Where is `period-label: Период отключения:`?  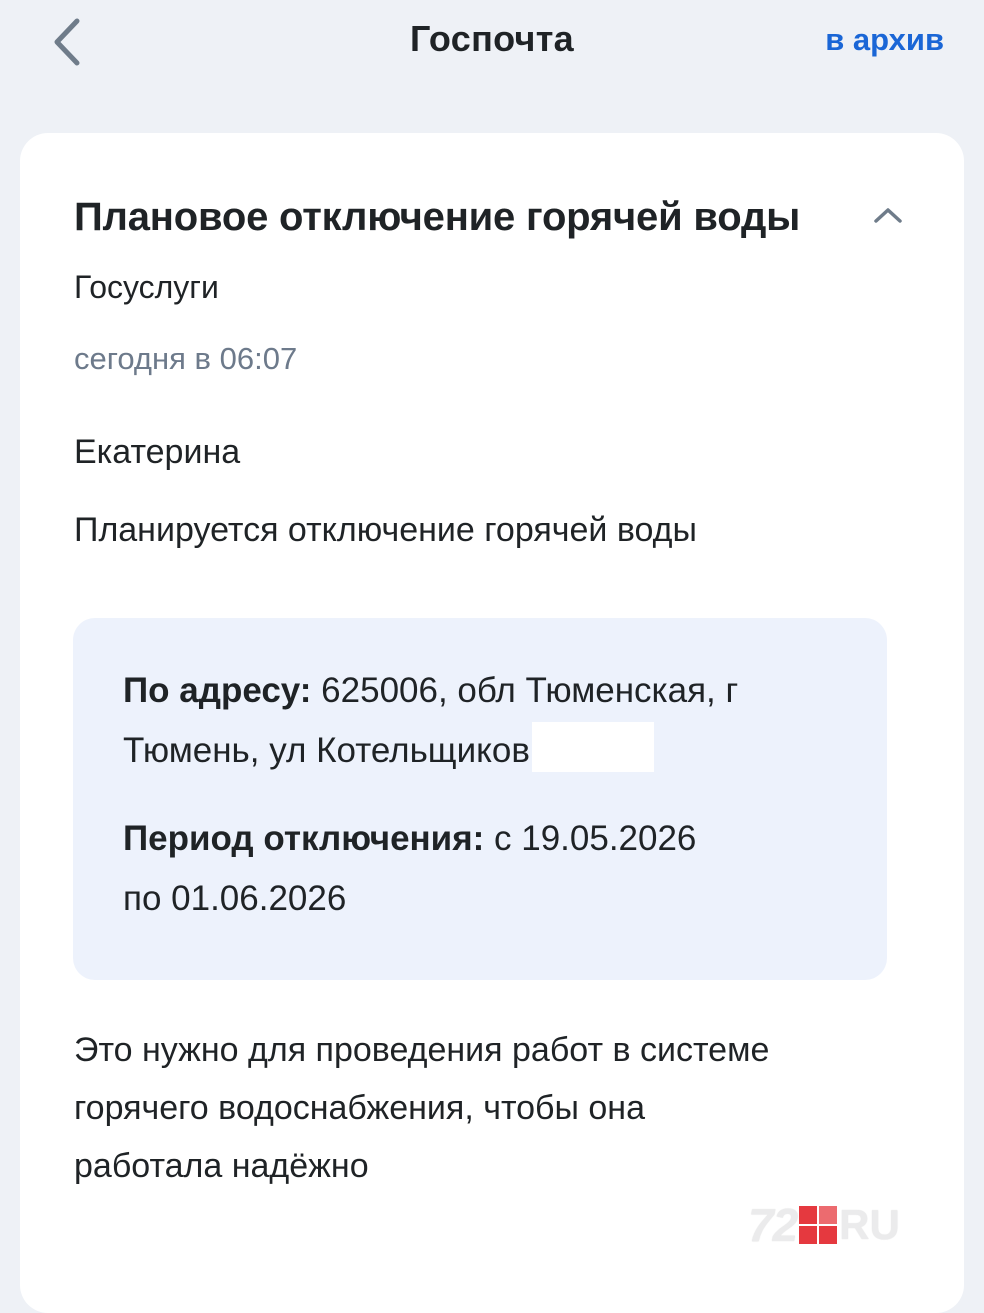
period-label: Период отключения: is located at coordinates (304, 838).